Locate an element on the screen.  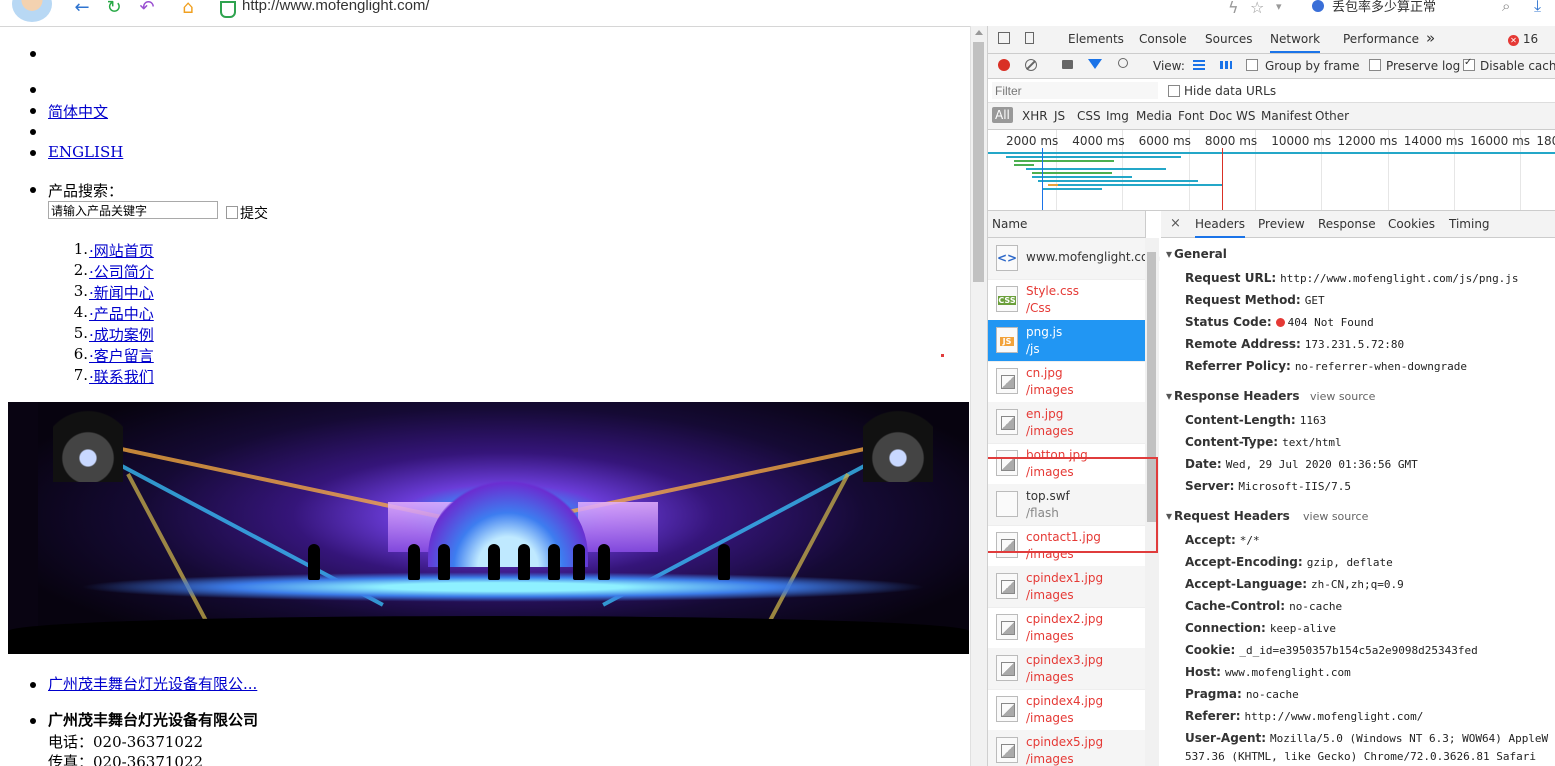
tab-timing: Timing is located at coordinates (1469, 224).